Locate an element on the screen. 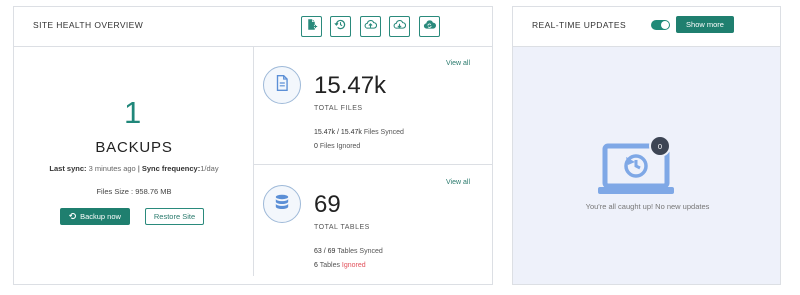 Image resolution: width=800 pixels, height=295 pixels. realtime-toggle is located at coordinates (660, 25).